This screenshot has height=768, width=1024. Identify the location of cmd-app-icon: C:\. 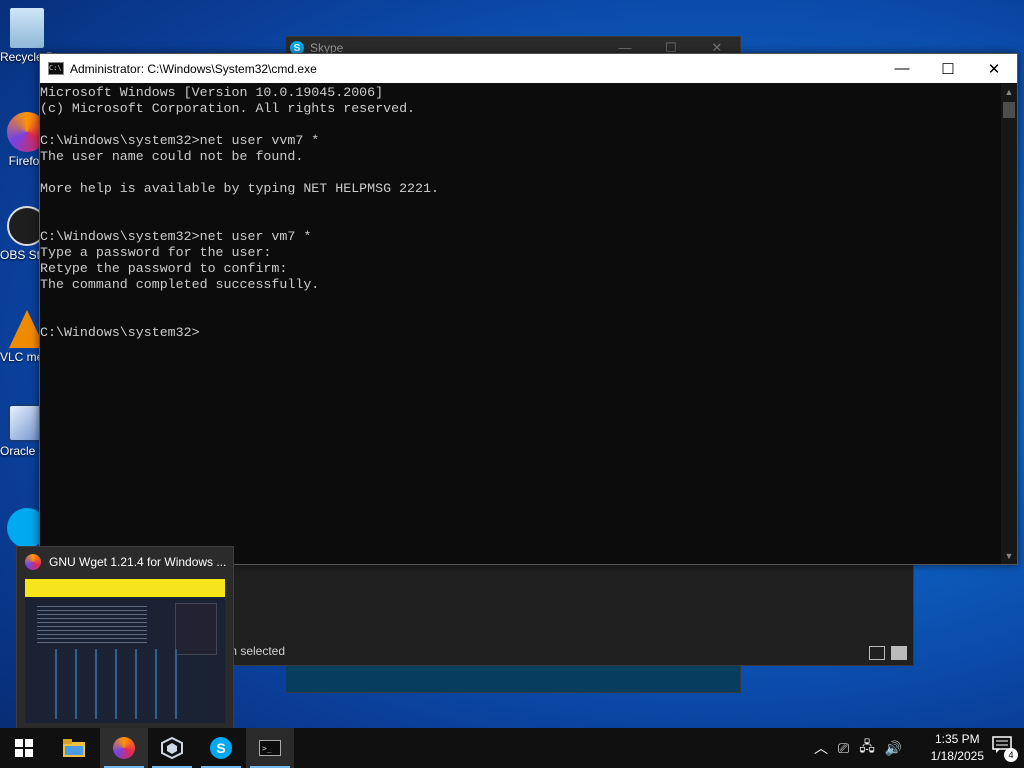
(56, 68).